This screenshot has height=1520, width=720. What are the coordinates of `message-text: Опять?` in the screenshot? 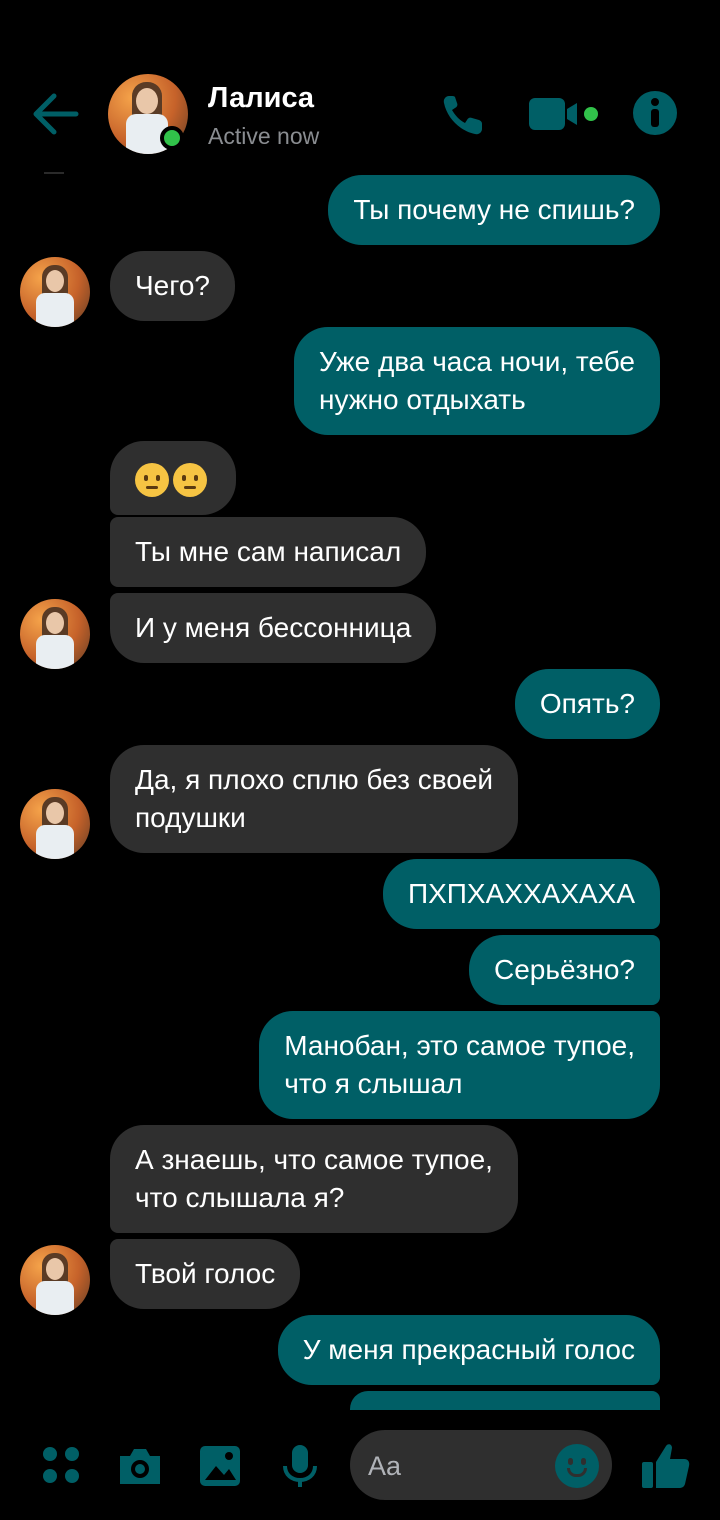 It's located at (587, 703).